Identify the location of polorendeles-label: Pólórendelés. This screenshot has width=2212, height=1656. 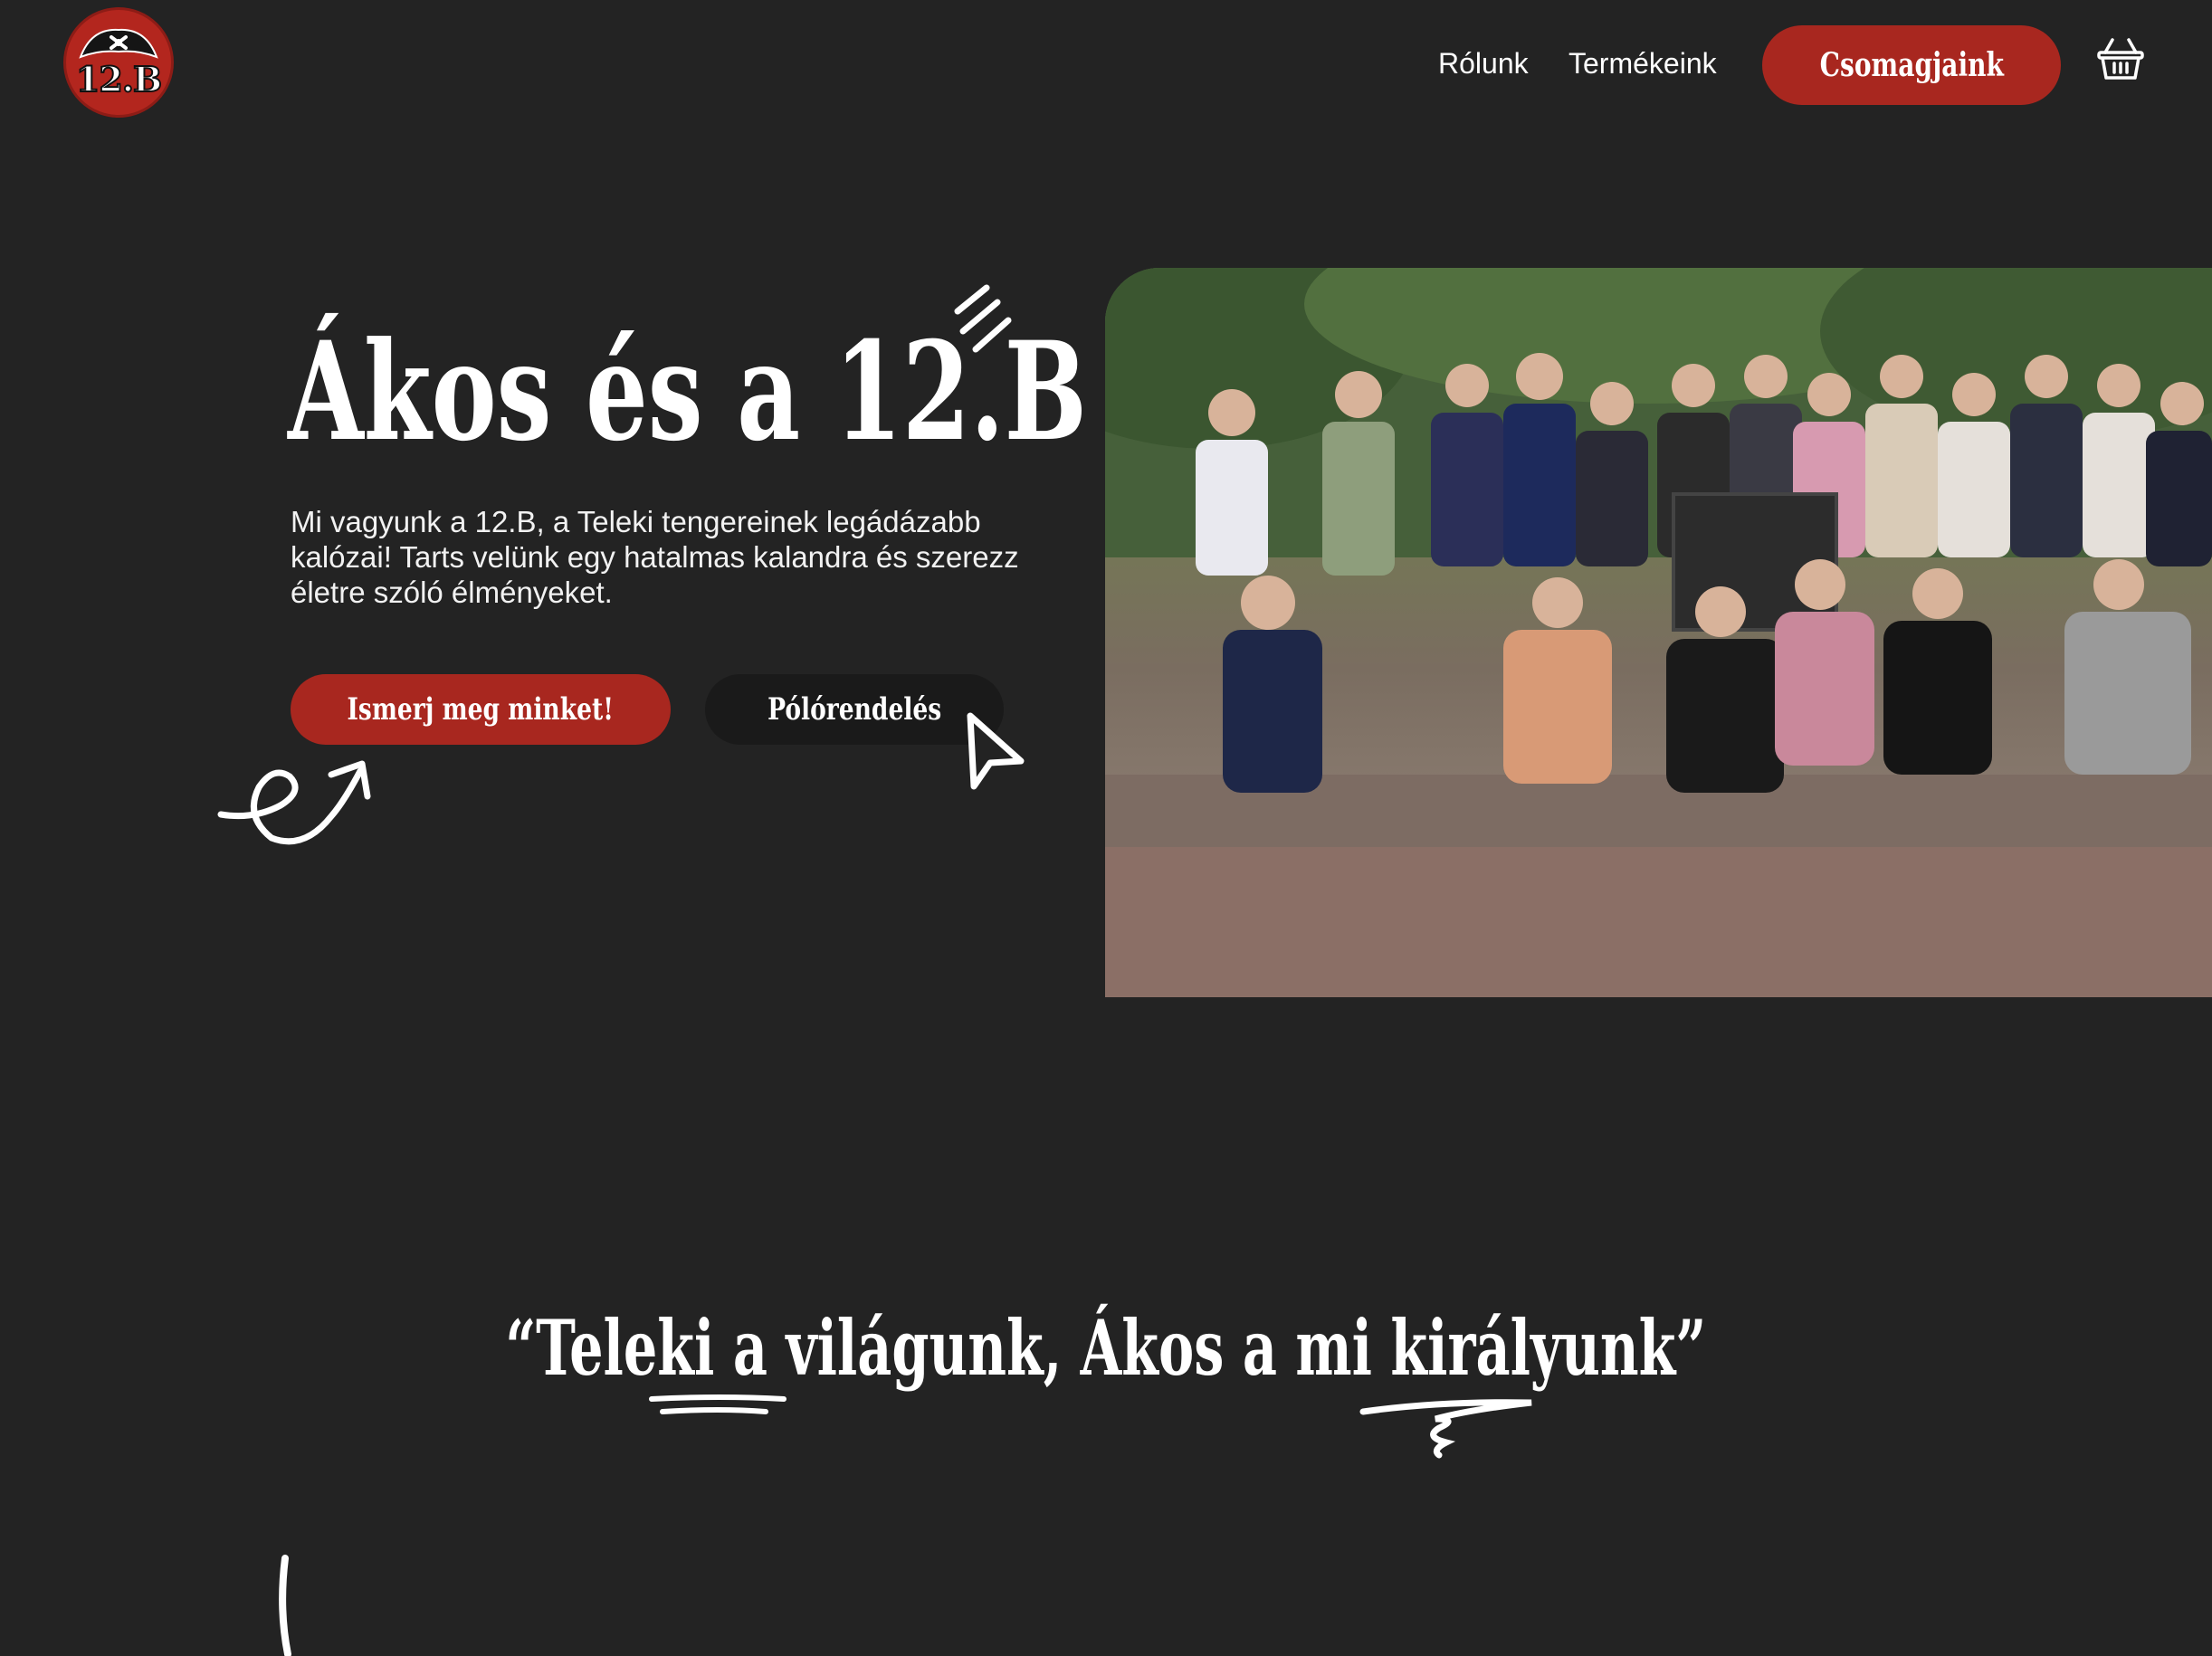
(854, 709).